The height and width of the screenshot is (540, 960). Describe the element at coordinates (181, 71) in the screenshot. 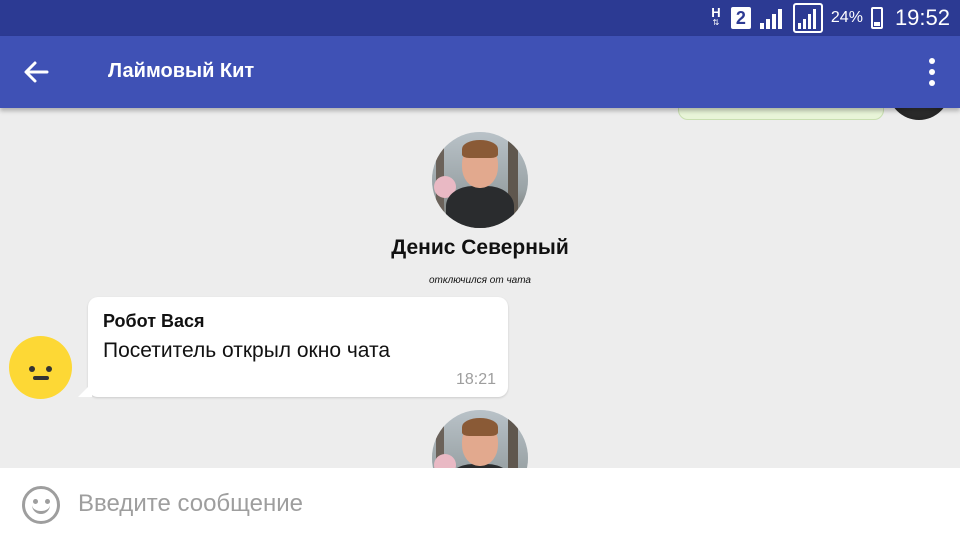

I see `chat-title: Лаймовый Кит` at that location.